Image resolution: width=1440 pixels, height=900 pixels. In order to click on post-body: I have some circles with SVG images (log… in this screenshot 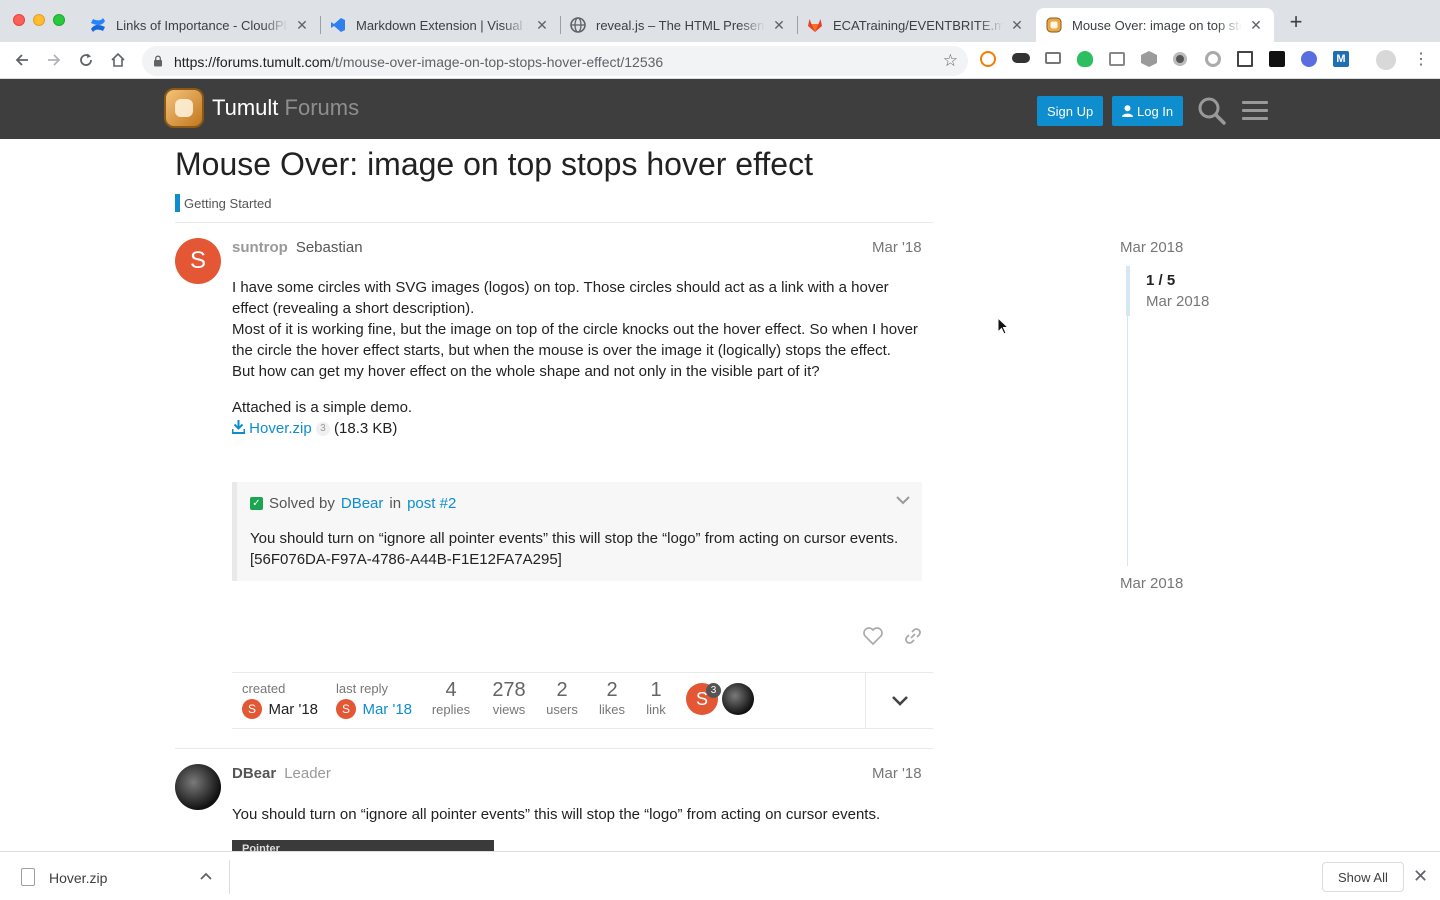, I will do `click(576, 358)`.